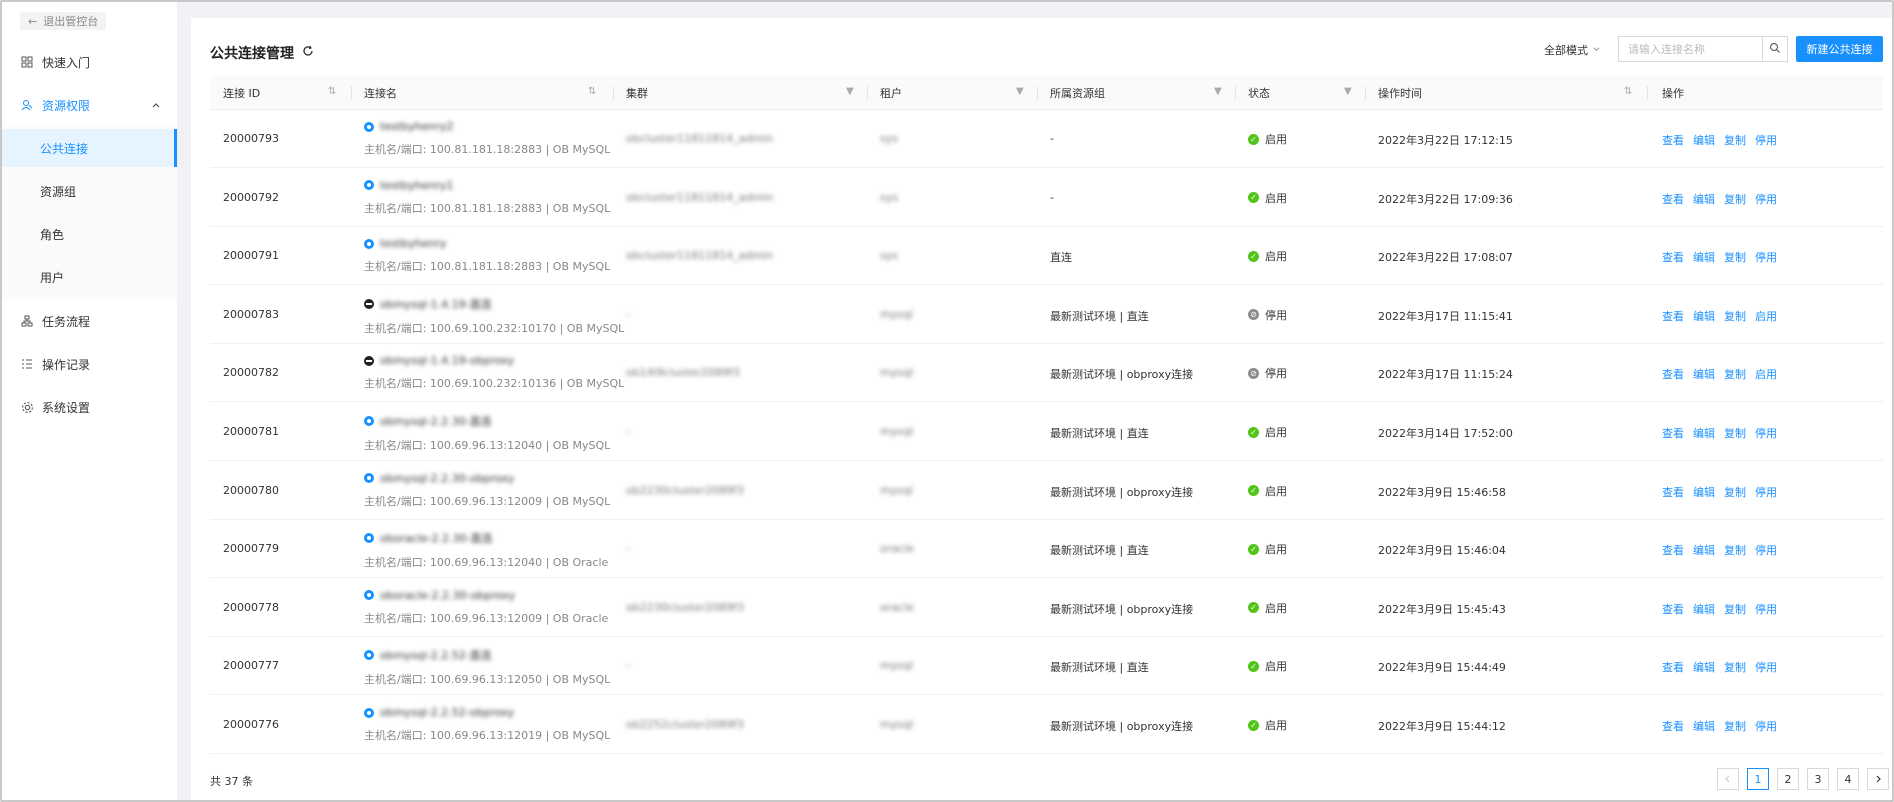 This screenshot has height=802, width=1894. Describe the element at coordinates (89, 191) in the screenshot. I see `sidebar-item-resource-group: 资源组` at that location.